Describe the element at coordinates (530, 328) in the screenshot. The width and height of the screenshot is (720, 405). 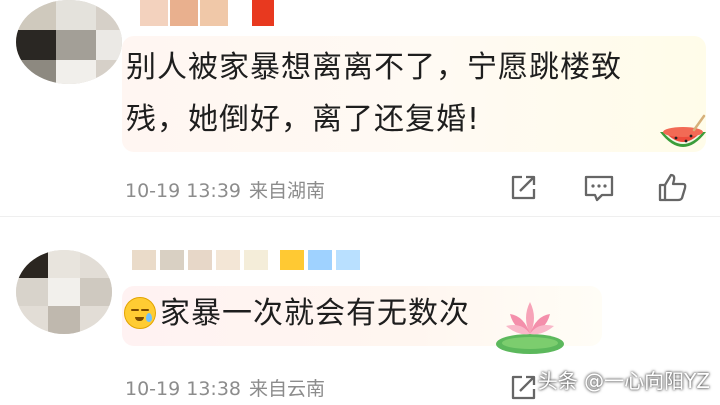
I see `lotus-icon` at that location.